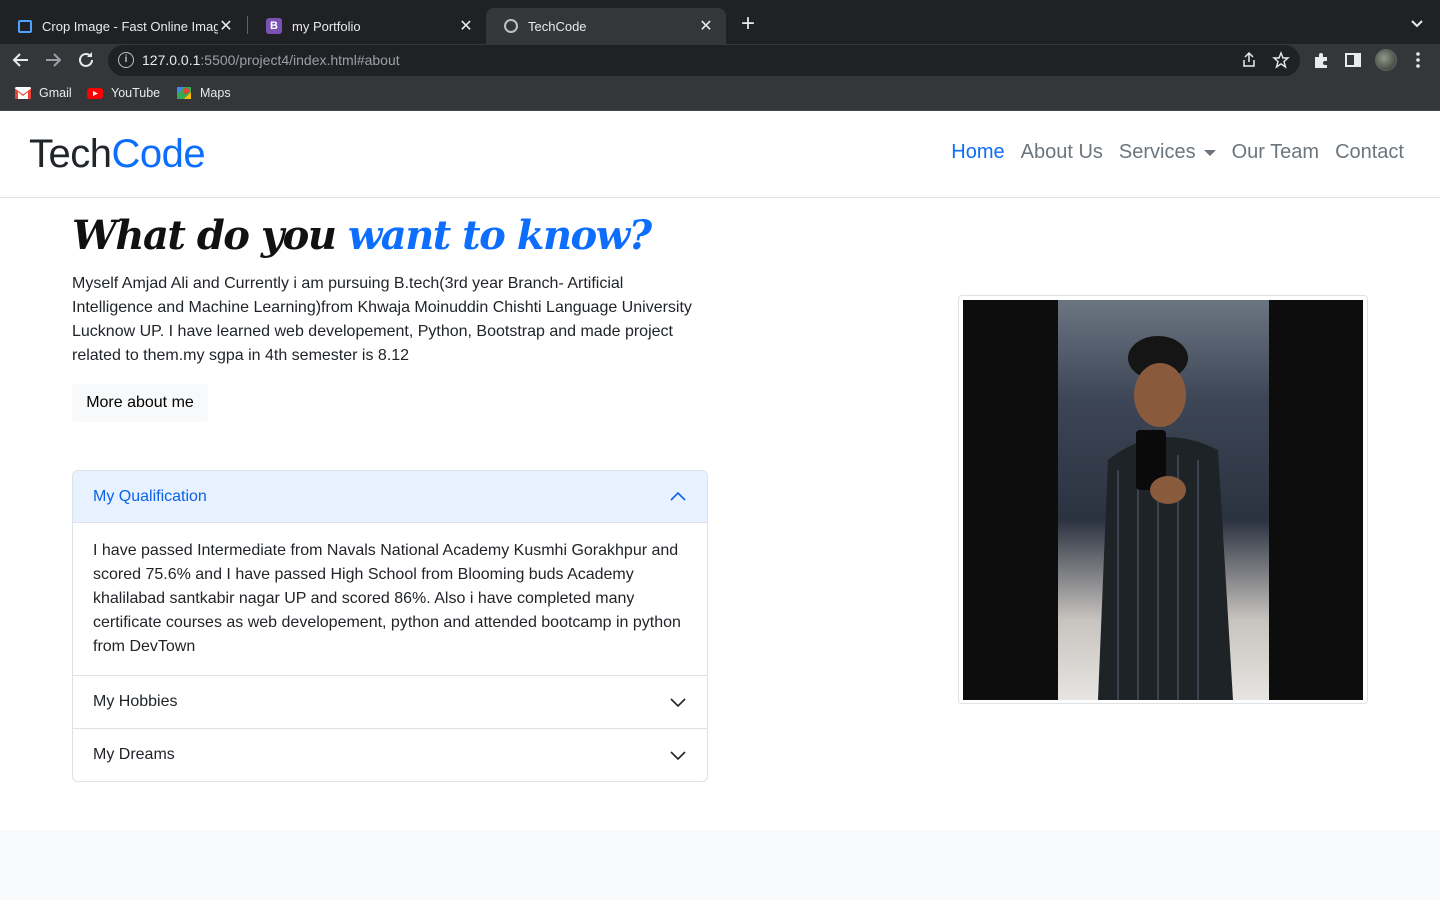 This screenshot has width=1440, height=900. Describe the element at coordinates (135, 701) in the screenshot. I see `accordion-title: My Hobbies` at that location.